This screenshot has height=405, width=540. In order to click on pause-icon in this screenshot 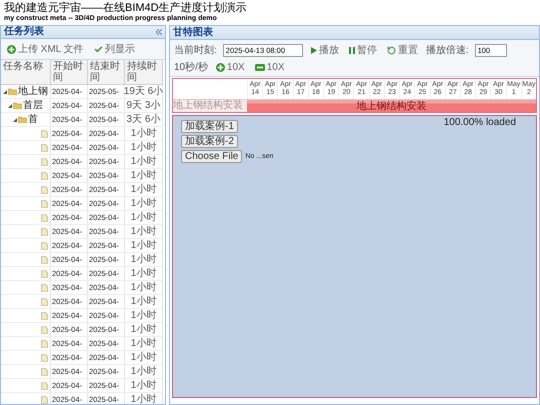, I will do `click(351, 50)`.